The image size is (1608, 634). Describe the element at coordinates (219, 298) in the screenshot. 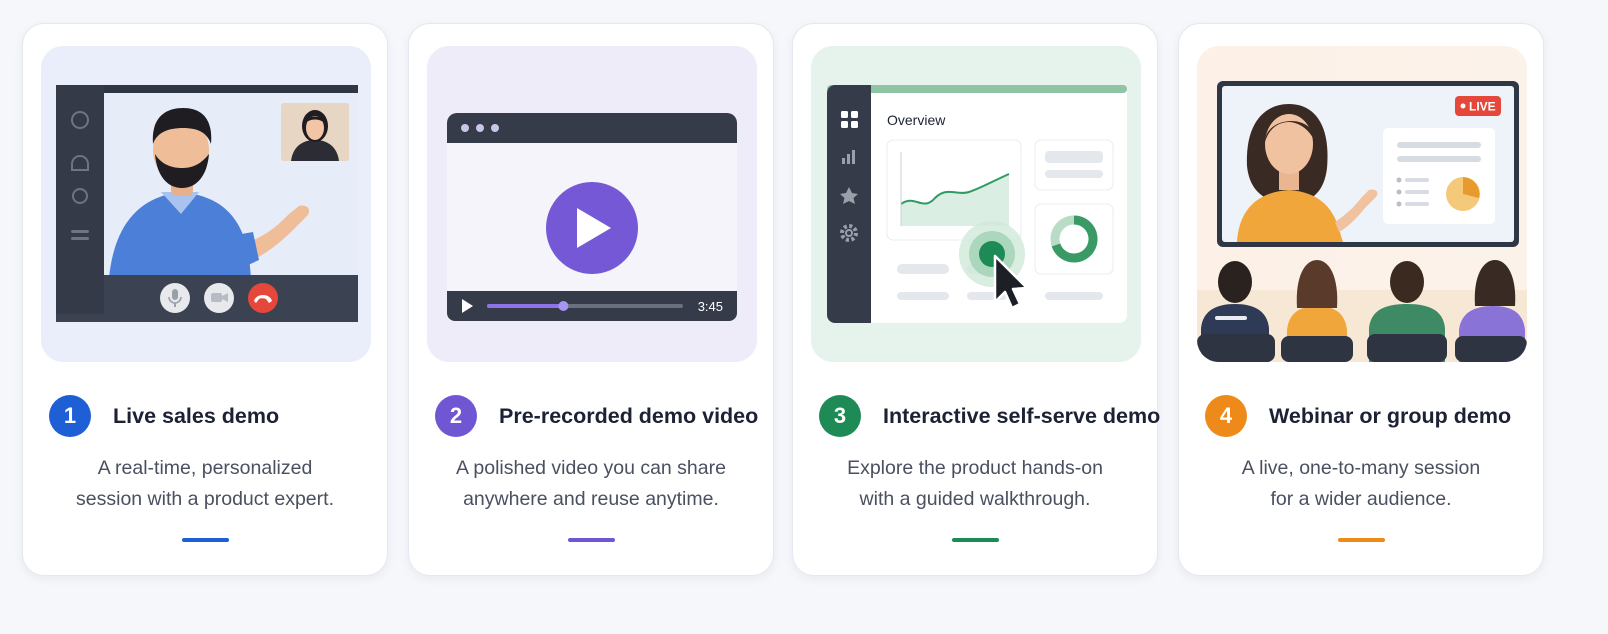

I see `camera-icon` at that location.